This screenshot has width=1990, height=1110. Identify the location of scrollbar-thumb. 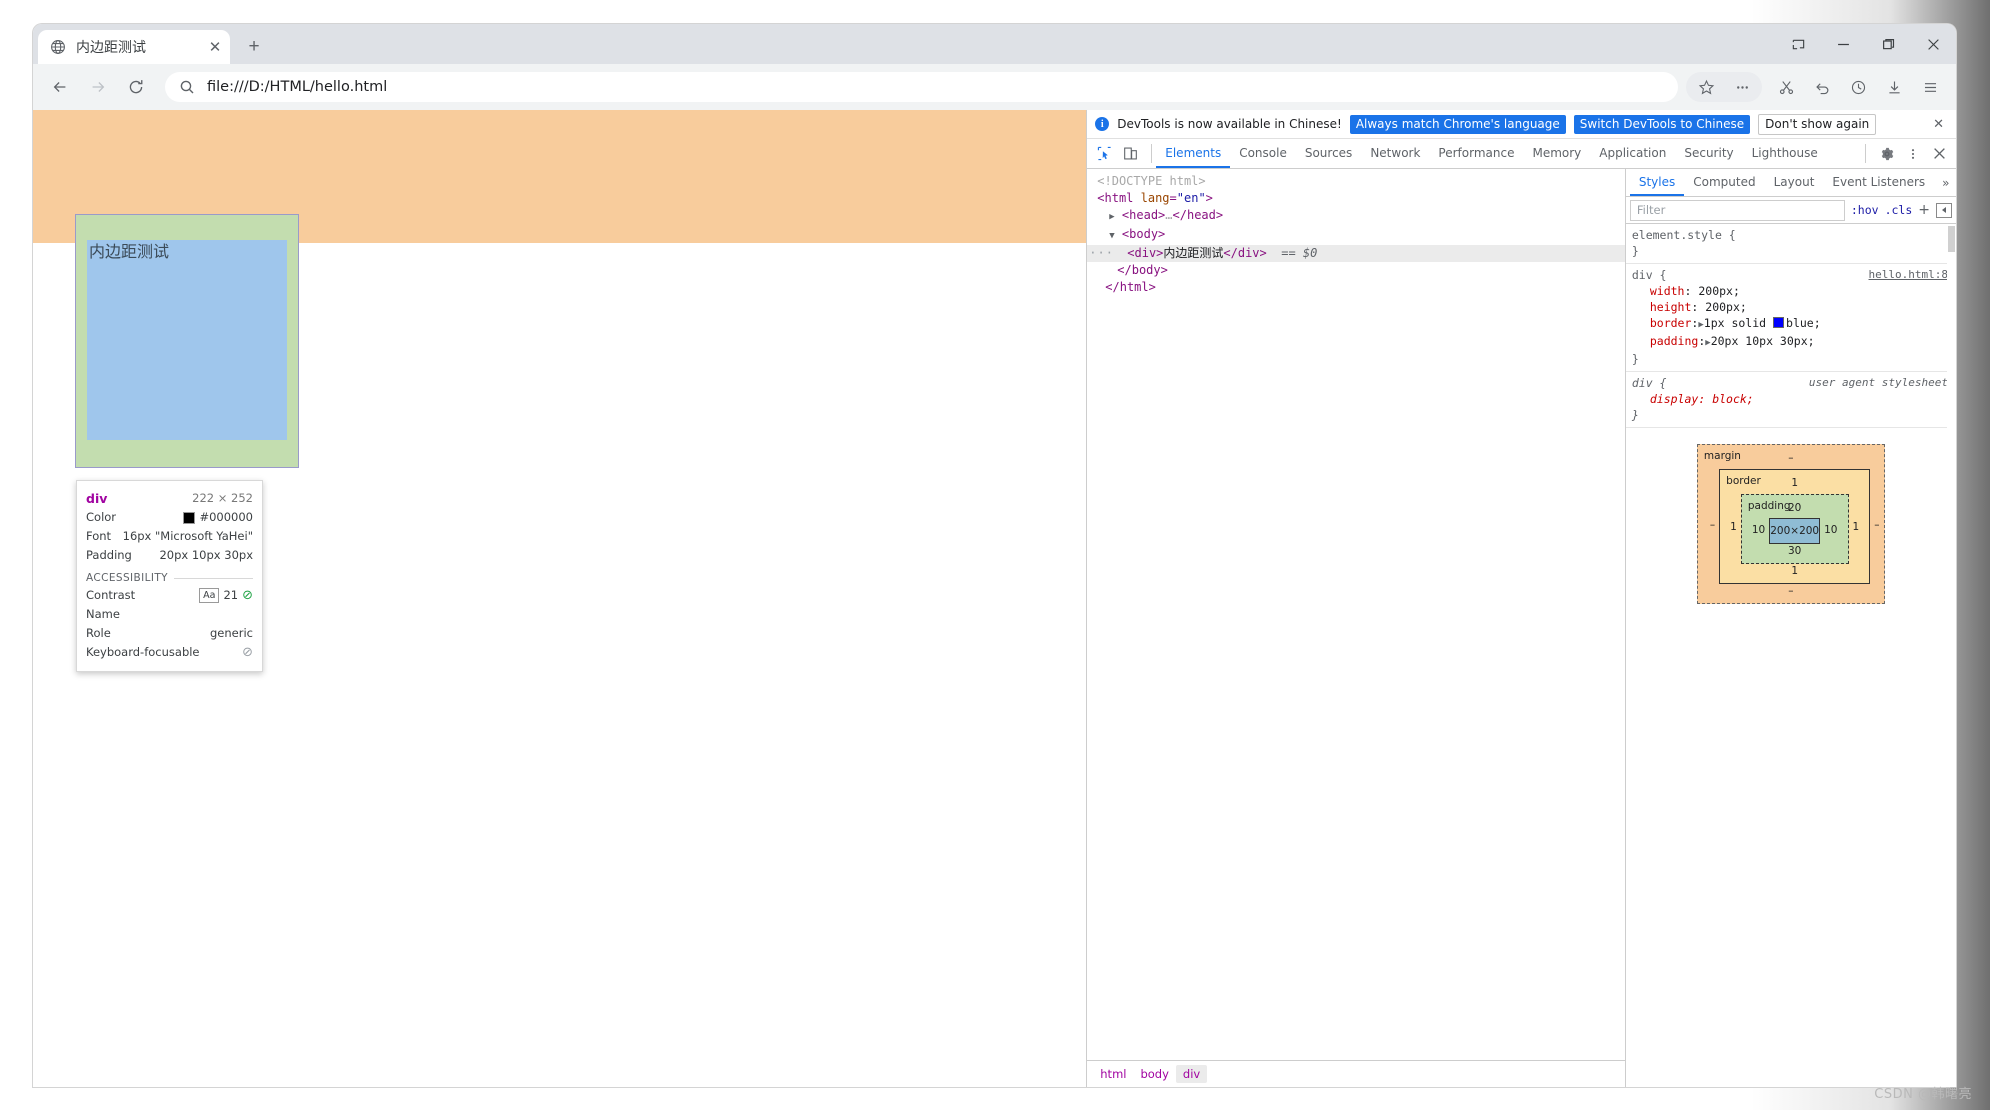
(1951, 239).